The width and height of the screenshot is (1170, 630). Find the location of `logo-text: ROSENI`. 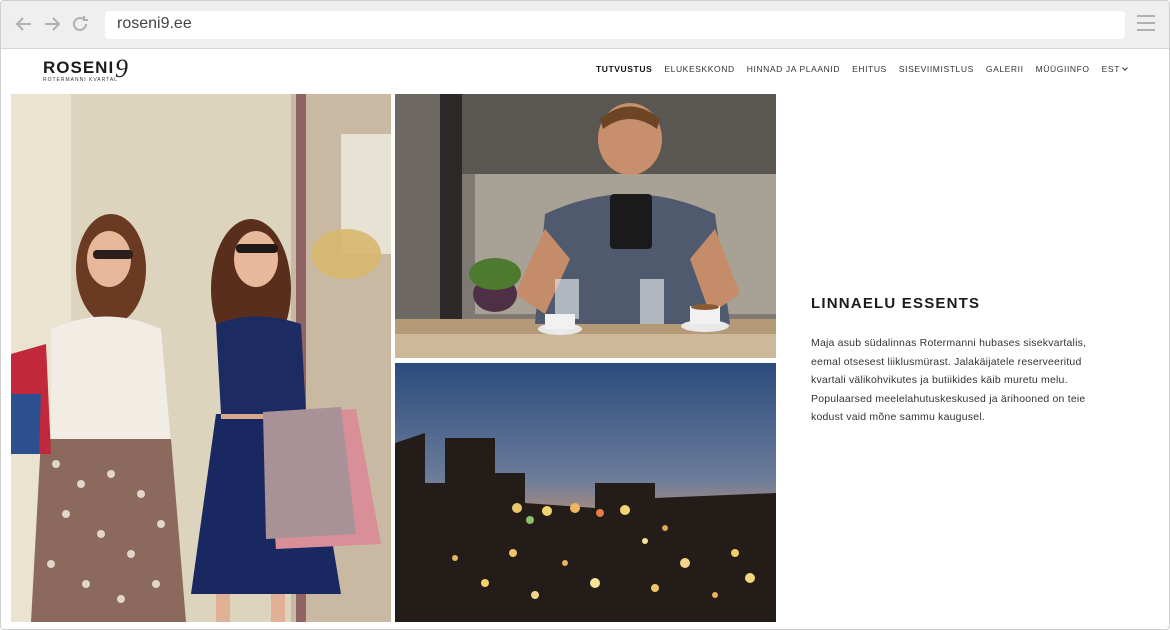

logo-text: ROSENI is located at coordinates (79, 67).